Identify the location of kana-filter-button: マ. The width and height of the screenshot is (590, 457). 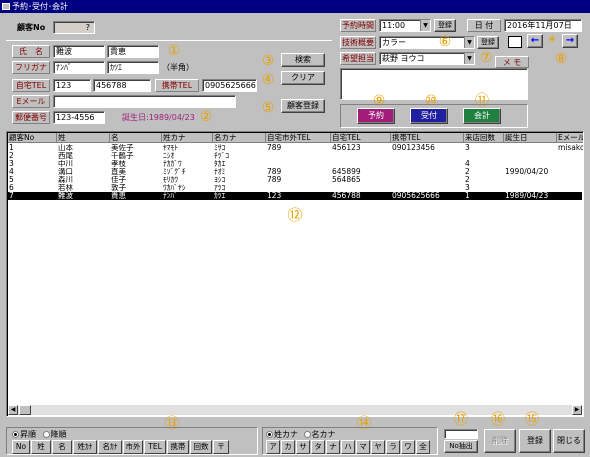
(363, 447).